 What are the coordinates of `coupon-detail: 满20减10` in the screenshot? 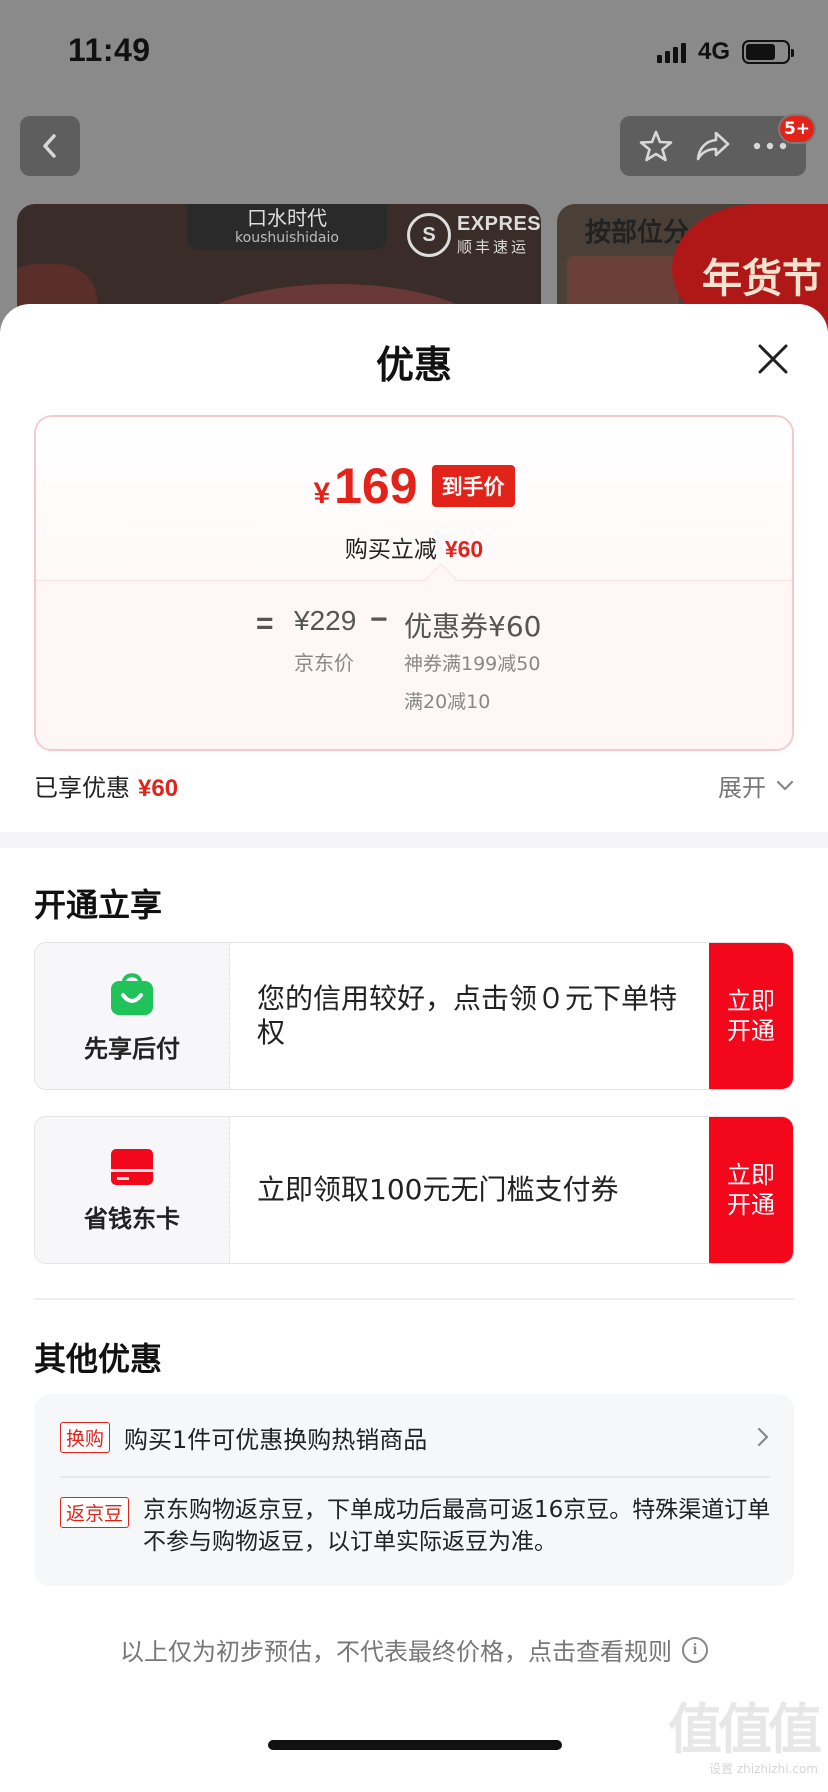 It's located at (447, 702).